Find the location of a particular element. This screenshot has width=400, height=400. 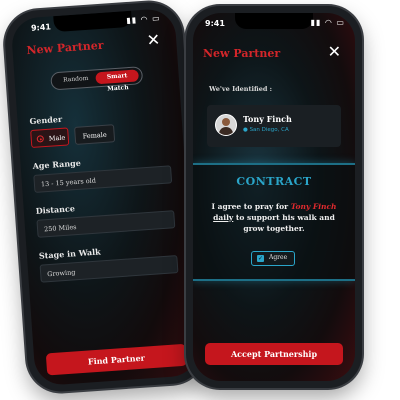

gender-male-option: Male is located at coordinates (50, 138).